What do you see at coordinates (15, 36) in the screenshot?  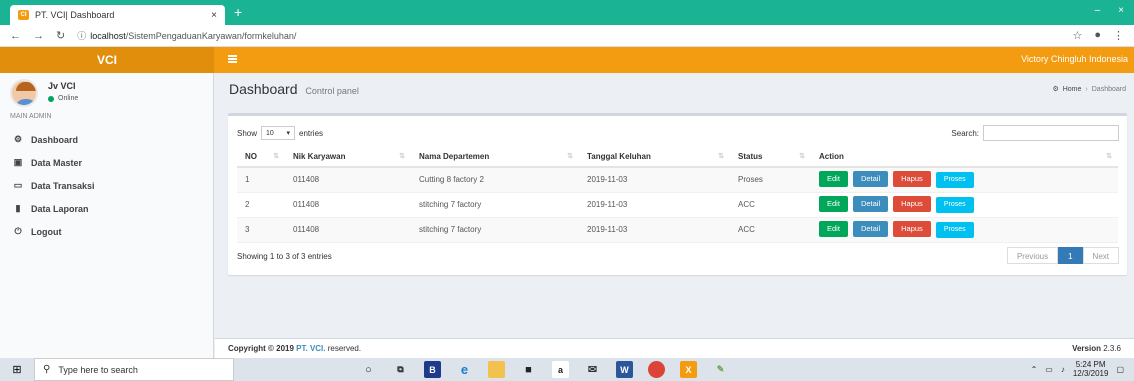 I see `back-icon: ←` at bounding box center [15, 36].